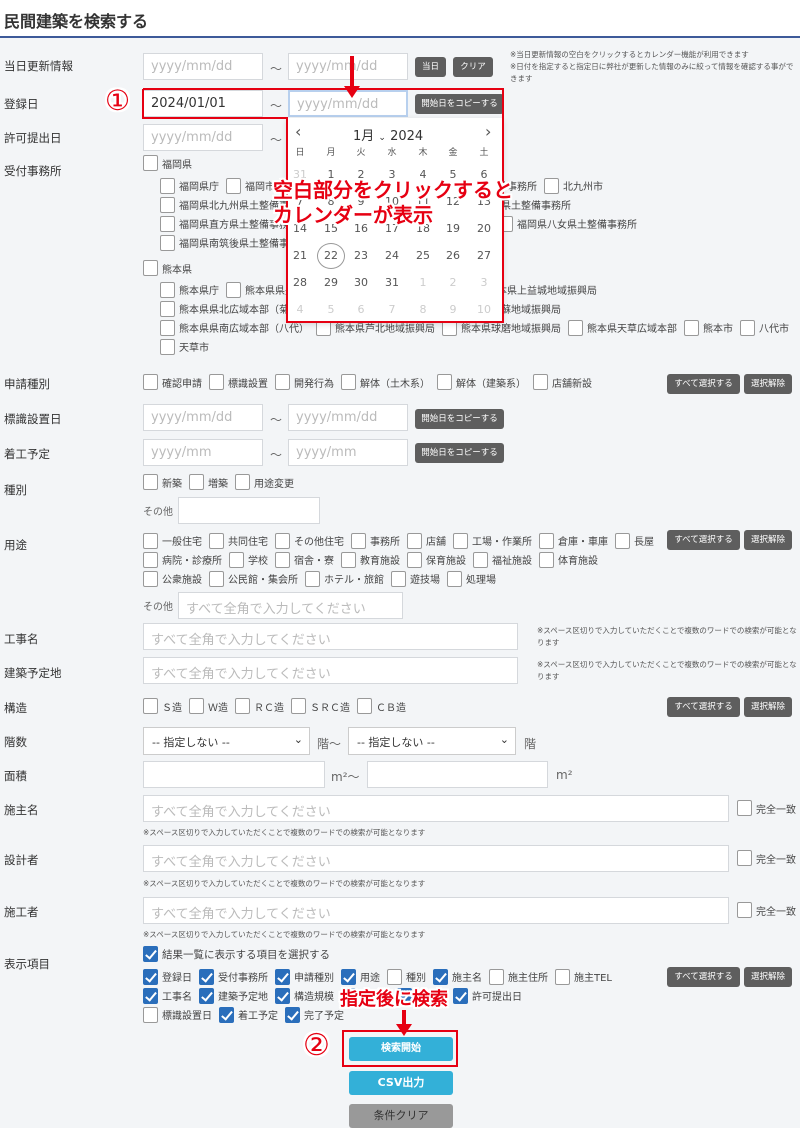 The width and height of the screenshot is (800, 1128). I want to click on annotation-box-search, so click(400, 1048).